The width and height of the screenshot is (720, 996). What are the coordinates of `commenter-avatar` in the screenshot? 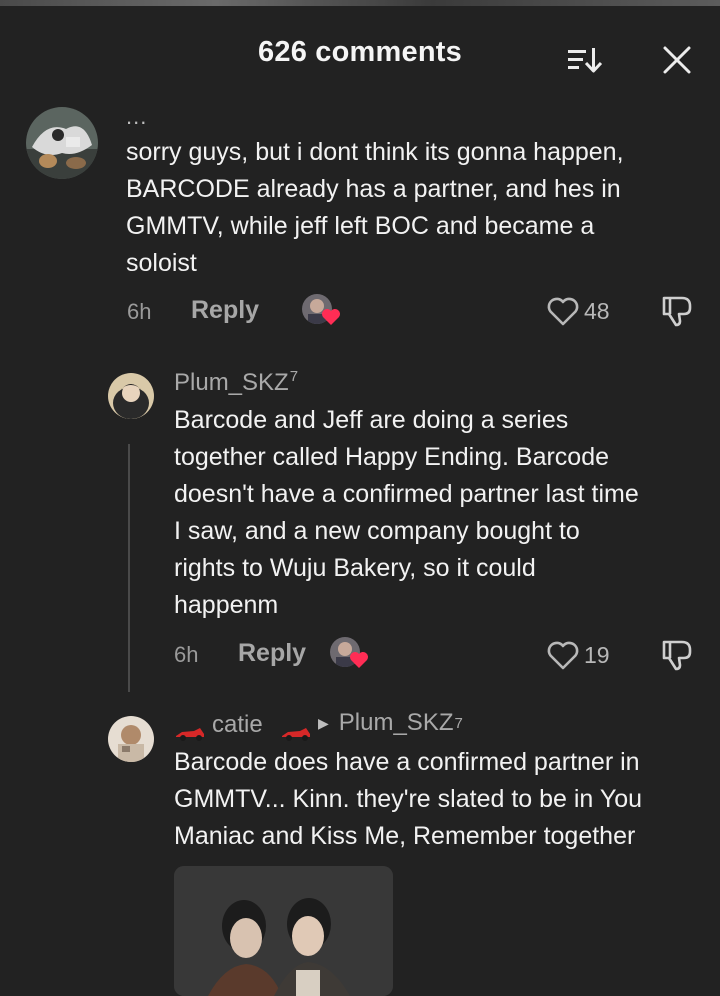 It's located at (62, 143).